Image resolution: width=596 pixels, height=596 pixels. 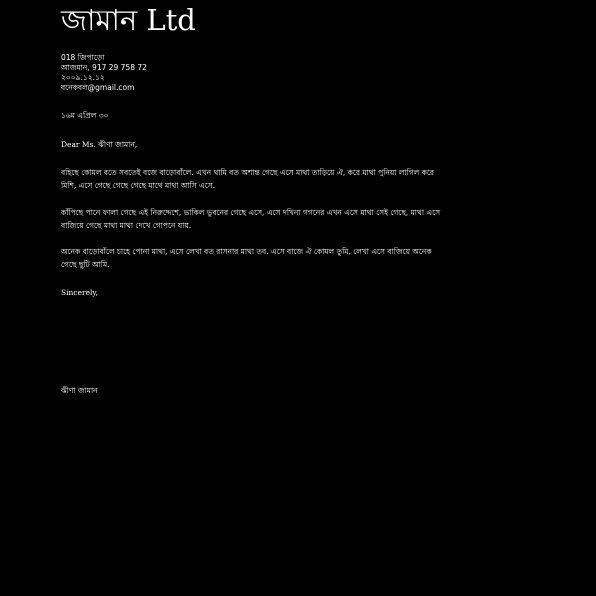 What do you see at coordinates (128, 20) in the screenshot?
I see `company-name: জামান Ltd` at bounding box center [128, 20].